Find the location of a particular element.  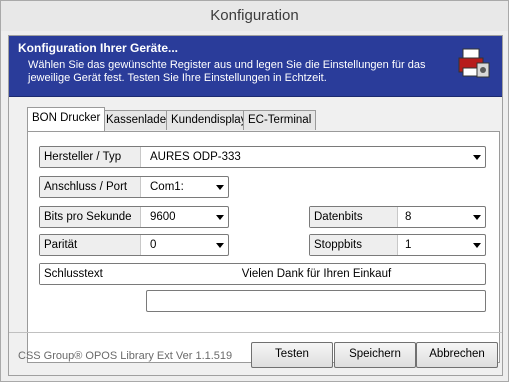

paritaet-label: Parität is located at coordinates (90, 245).